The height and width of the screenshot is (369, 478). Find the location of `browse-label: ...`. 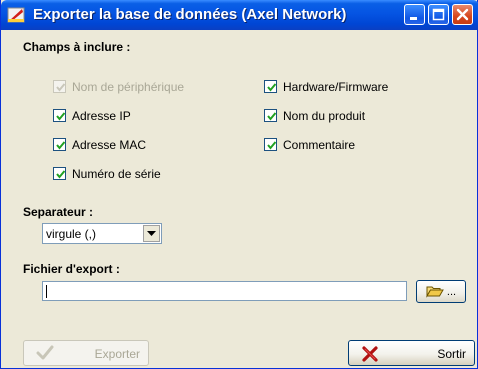

browse-label: ... is located at coordinates (451, 291).